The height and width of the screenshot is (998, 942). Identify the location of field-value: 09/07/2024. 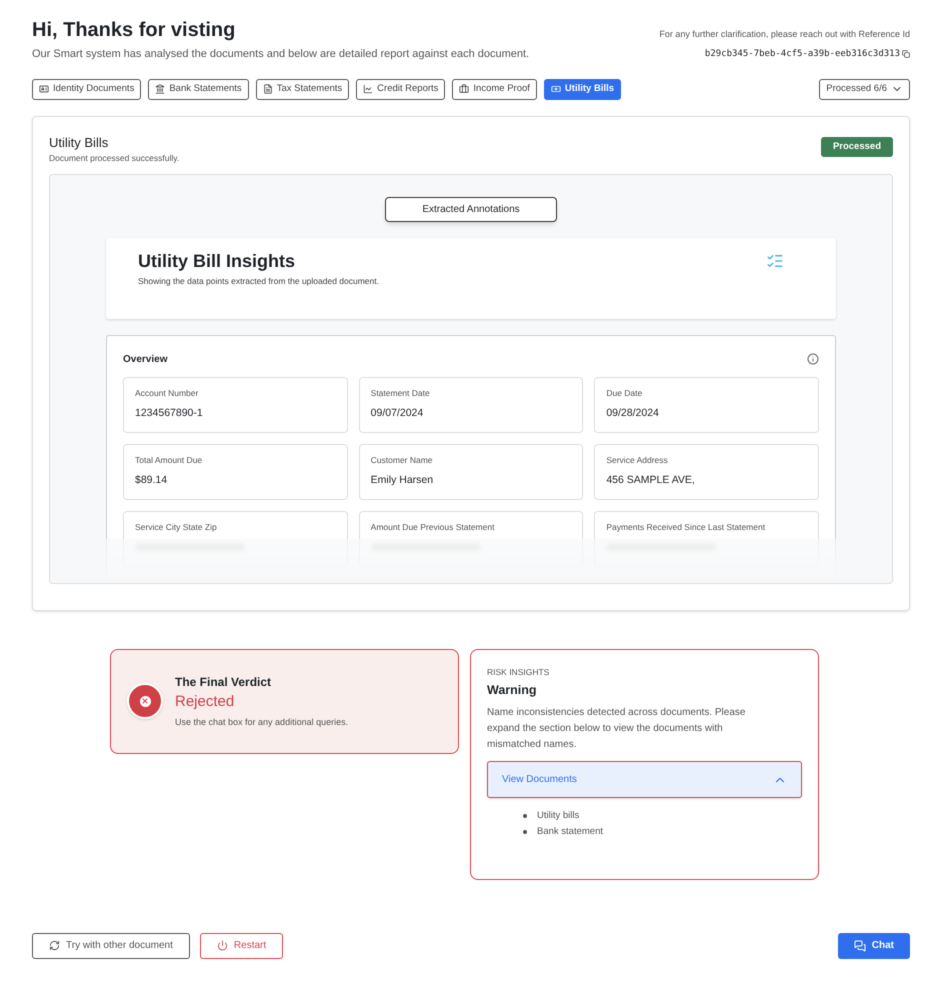
(397, 413).